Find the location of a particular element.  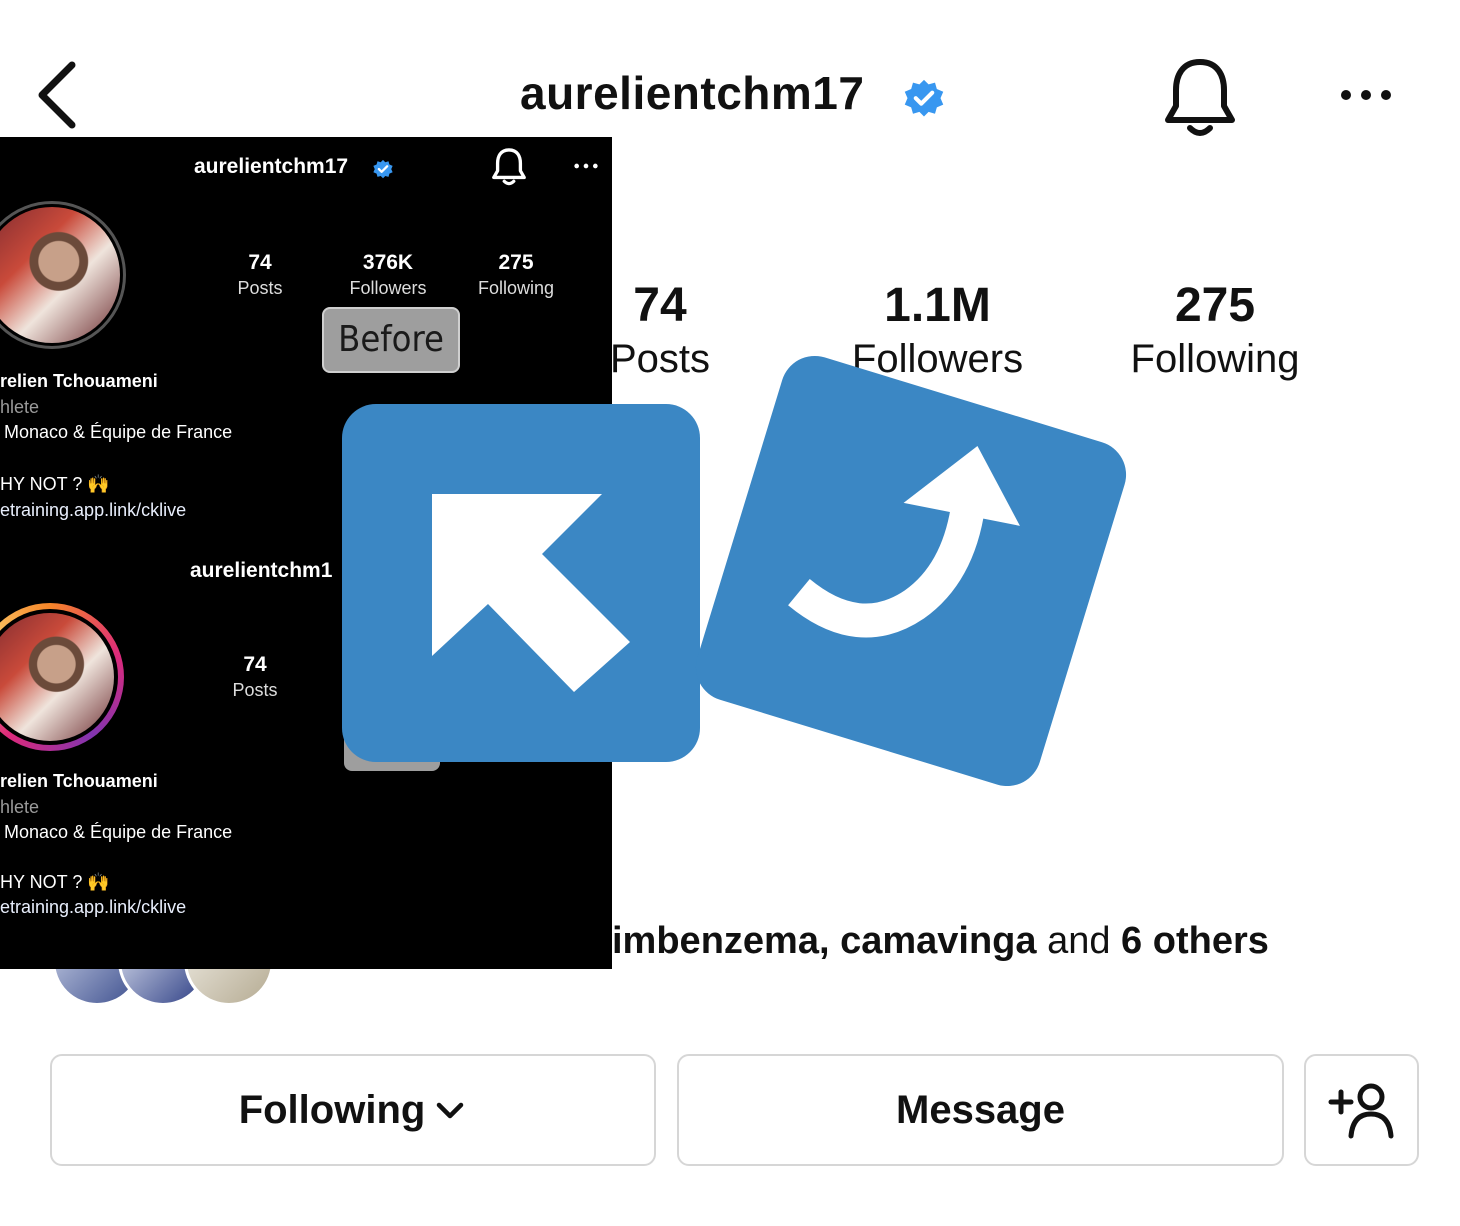

arrow-tile-right is located at coordinates (911, 571).